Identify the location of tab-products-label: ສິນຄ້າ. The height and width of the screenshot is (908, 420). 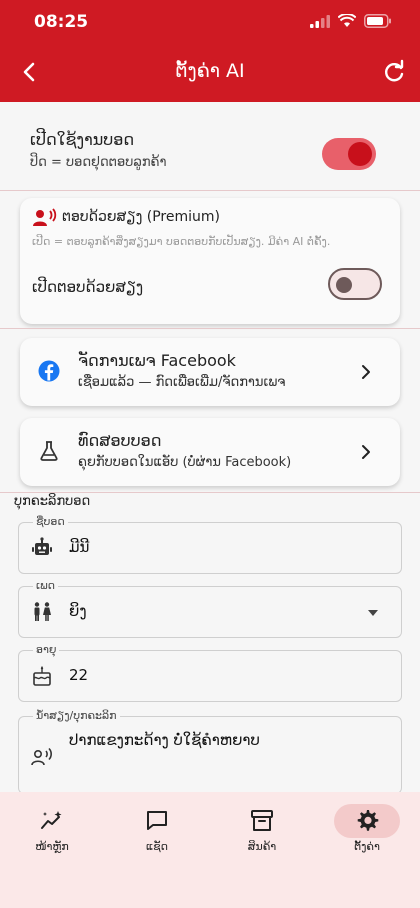
(262, 846).